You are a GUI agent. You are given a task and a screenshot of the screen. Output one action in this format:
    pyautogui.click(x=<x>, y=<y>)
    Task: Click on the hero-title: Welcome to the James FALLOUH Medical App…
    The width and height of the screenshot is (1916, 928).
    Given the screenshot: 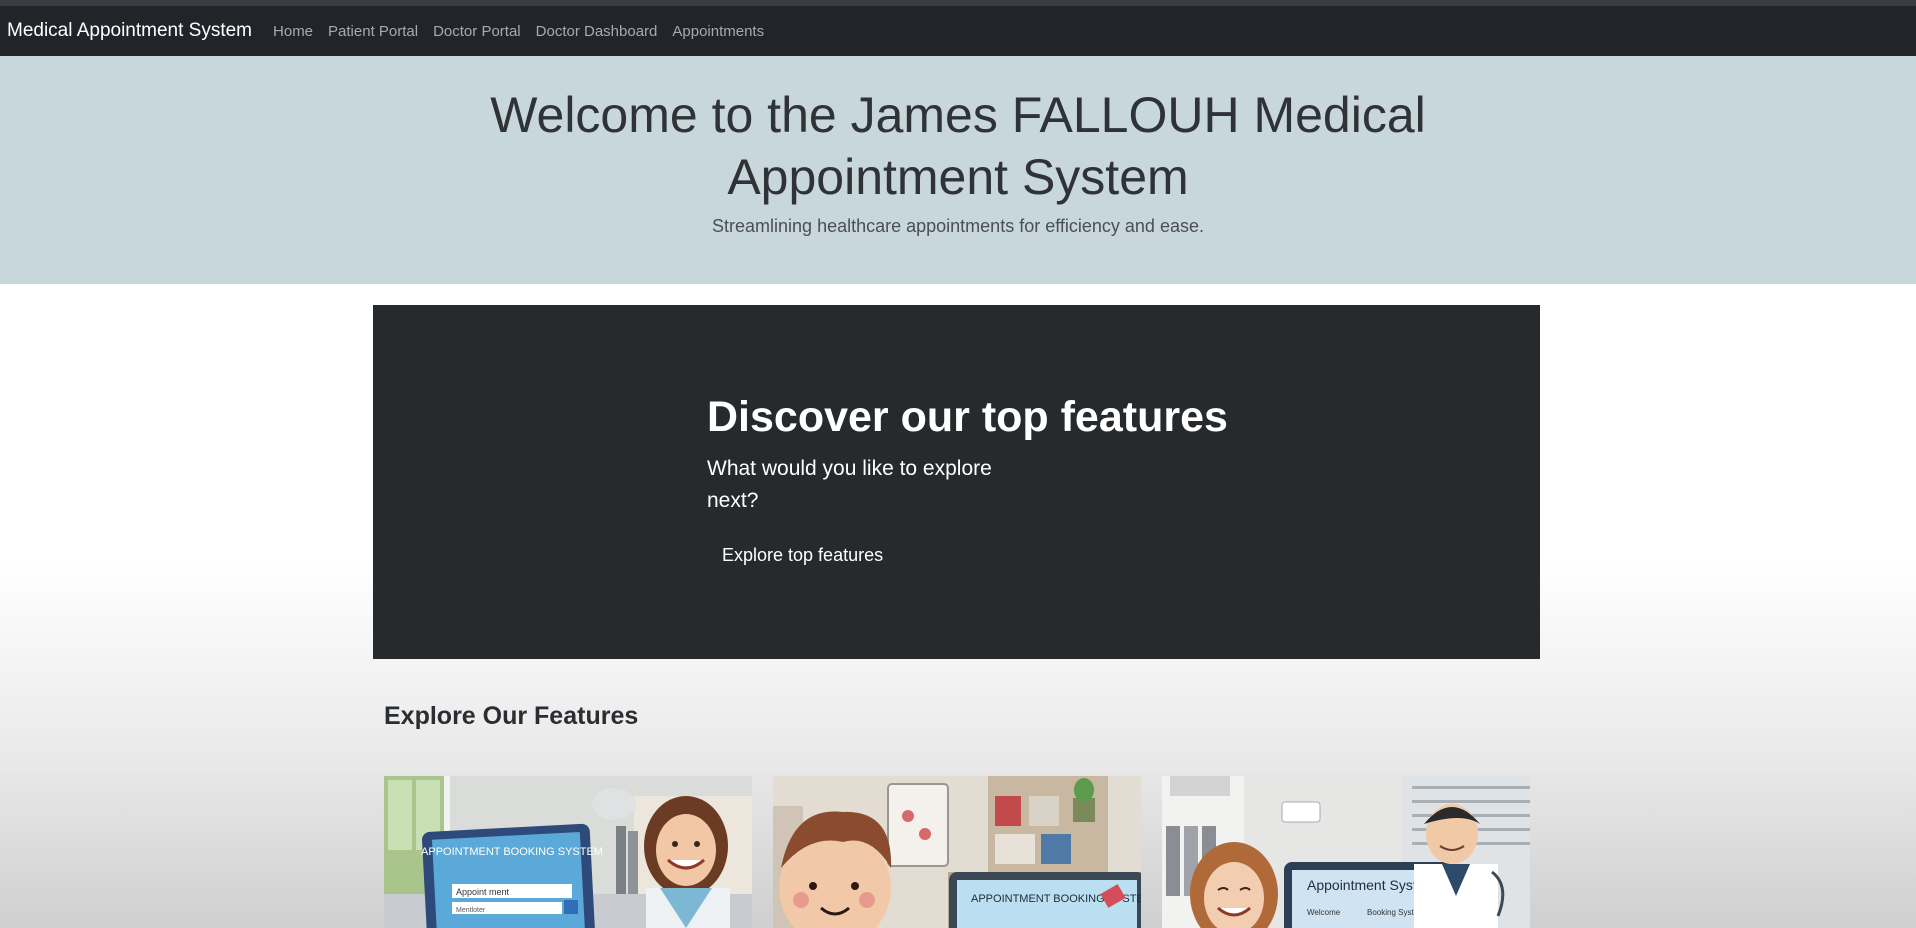 What is the action you would take?
    pyautogui.click(x=958, y=146)
    